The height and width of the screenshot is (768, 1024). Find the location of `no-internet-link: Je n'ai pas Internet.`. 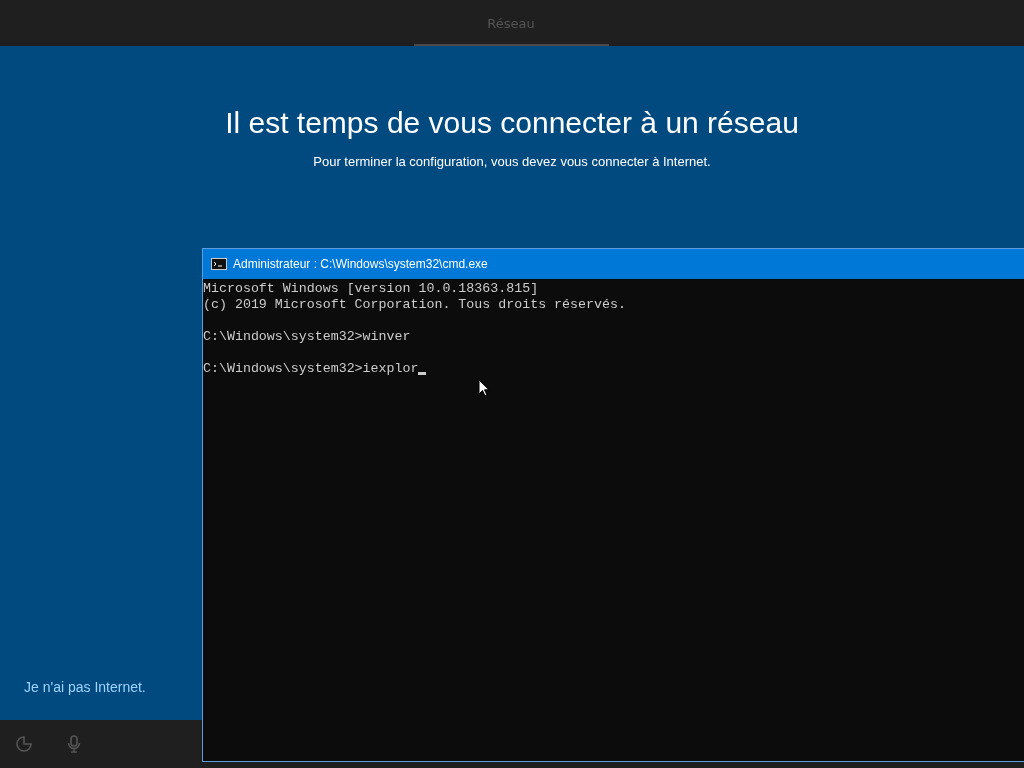

no-internet-link: Je n'ai pas Internet. is located at coordinates (85, 687).